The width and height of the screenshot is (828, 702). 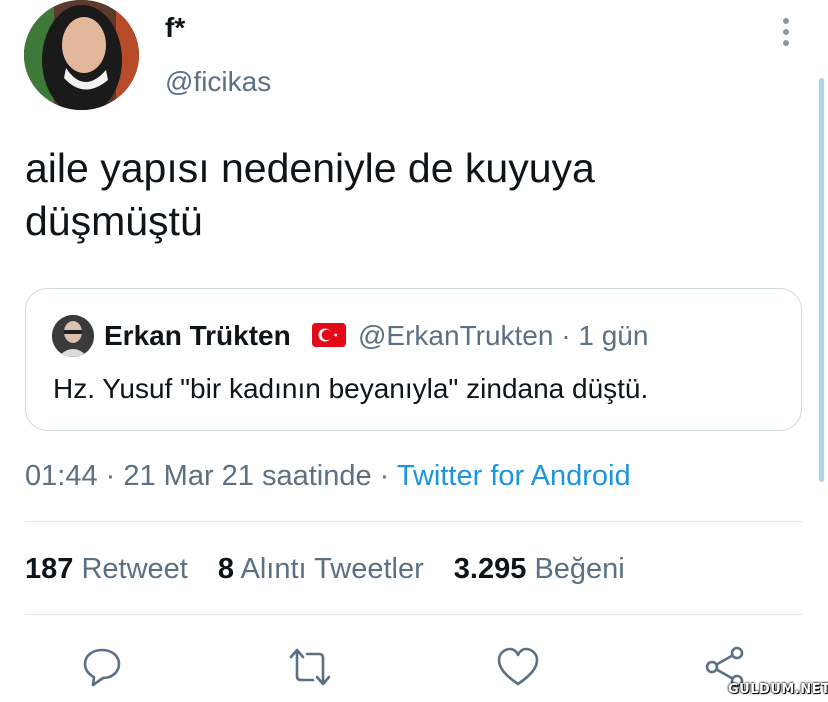 I want to click on reply-icon, so click(x=102, y=667).